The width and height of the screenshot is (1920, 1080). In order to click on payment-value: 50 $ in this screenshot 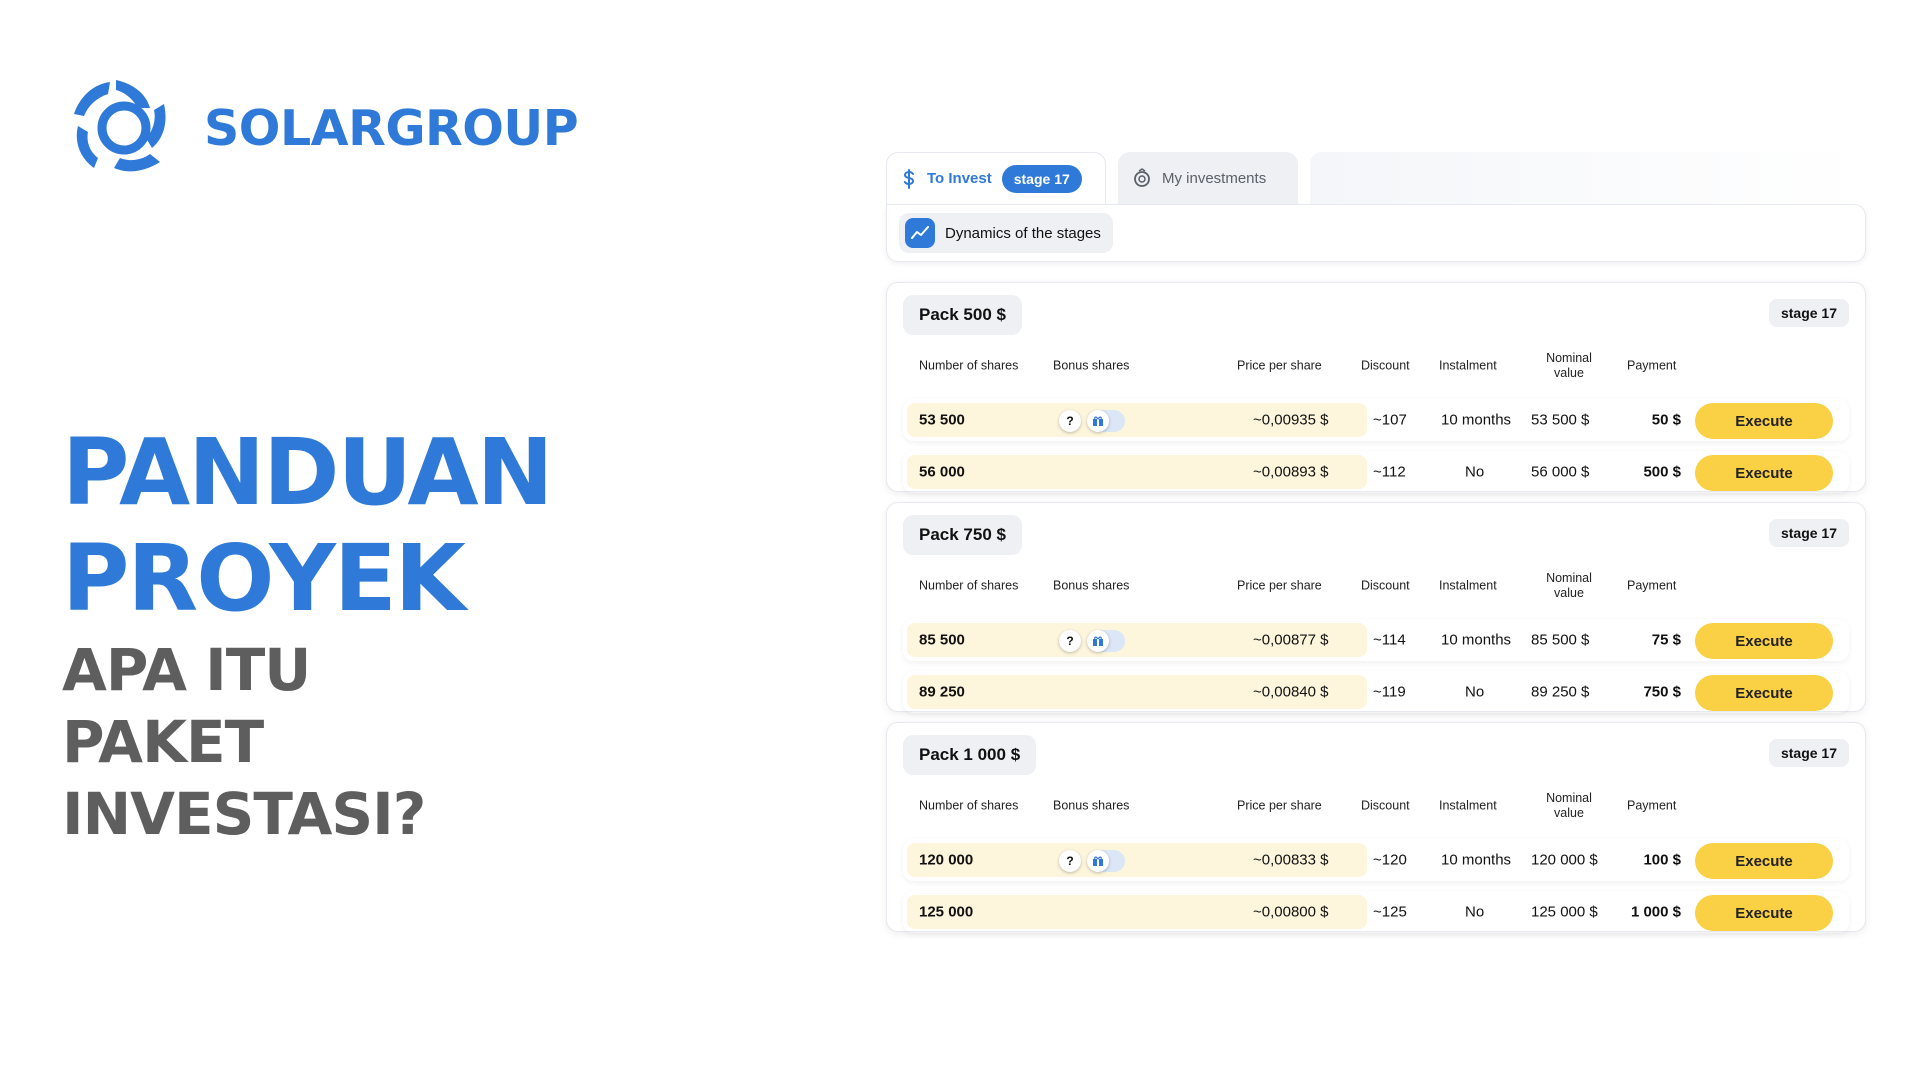, I will do `click(1666, 420)`.